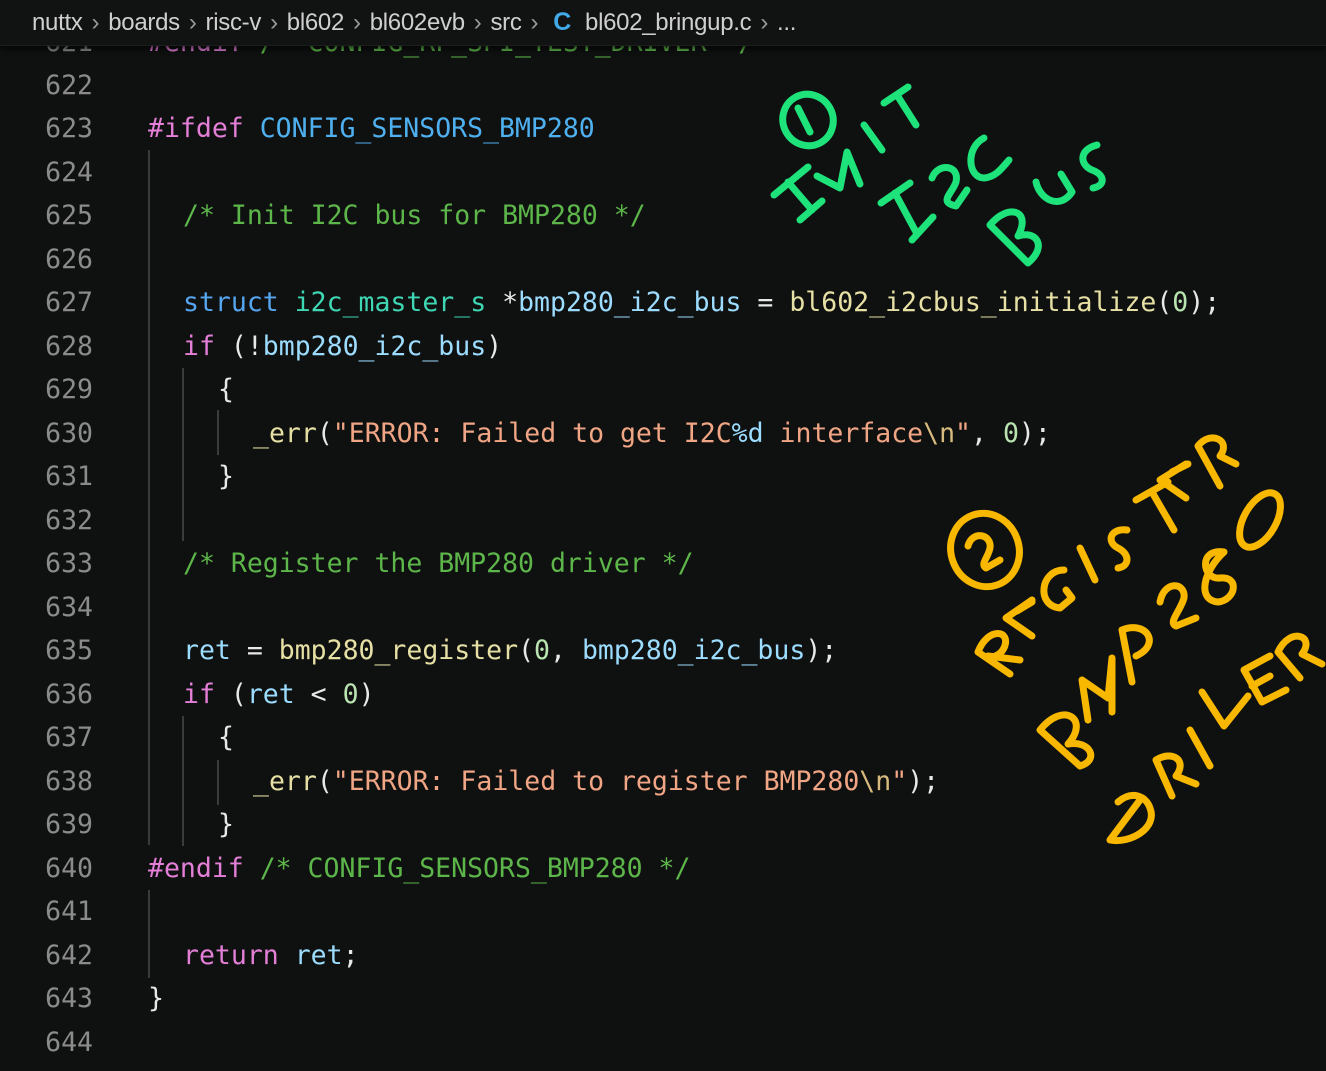 The image size is (1326, 1071). I want to click on code-line: 622, so click(663, 86).